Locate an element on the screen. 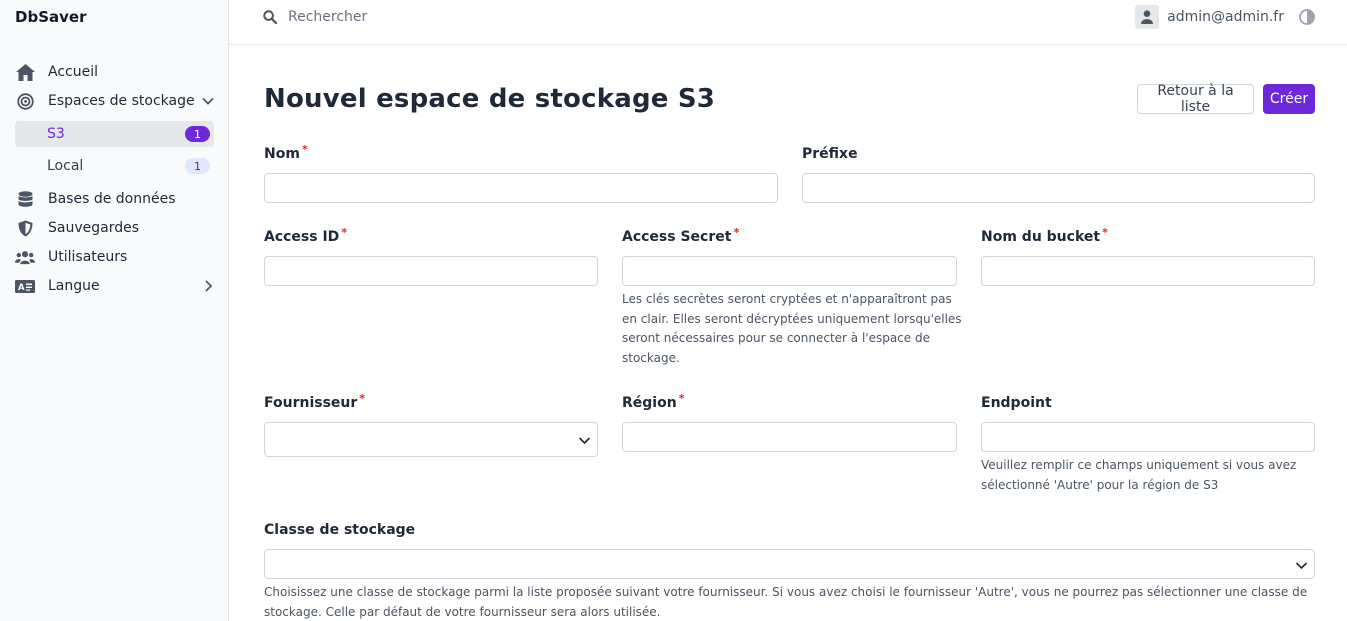  sidebar-item-label: Bases de données is located at coordinates (112, 199).